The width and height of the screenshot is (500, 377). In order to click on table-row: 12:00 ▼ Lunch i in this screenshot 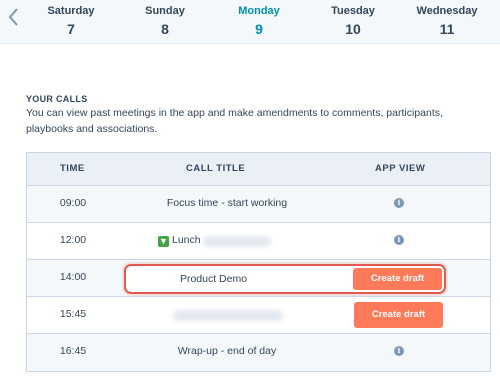, I will do `click(258, 241)`.